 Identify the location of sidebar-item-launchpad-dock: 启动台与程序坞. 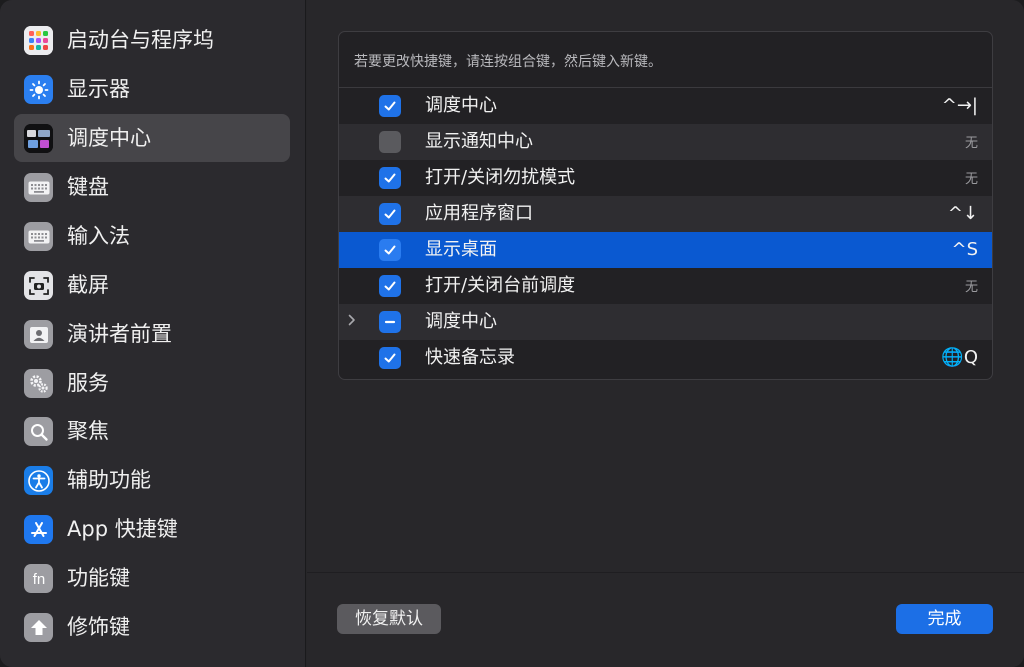
(152, 40).